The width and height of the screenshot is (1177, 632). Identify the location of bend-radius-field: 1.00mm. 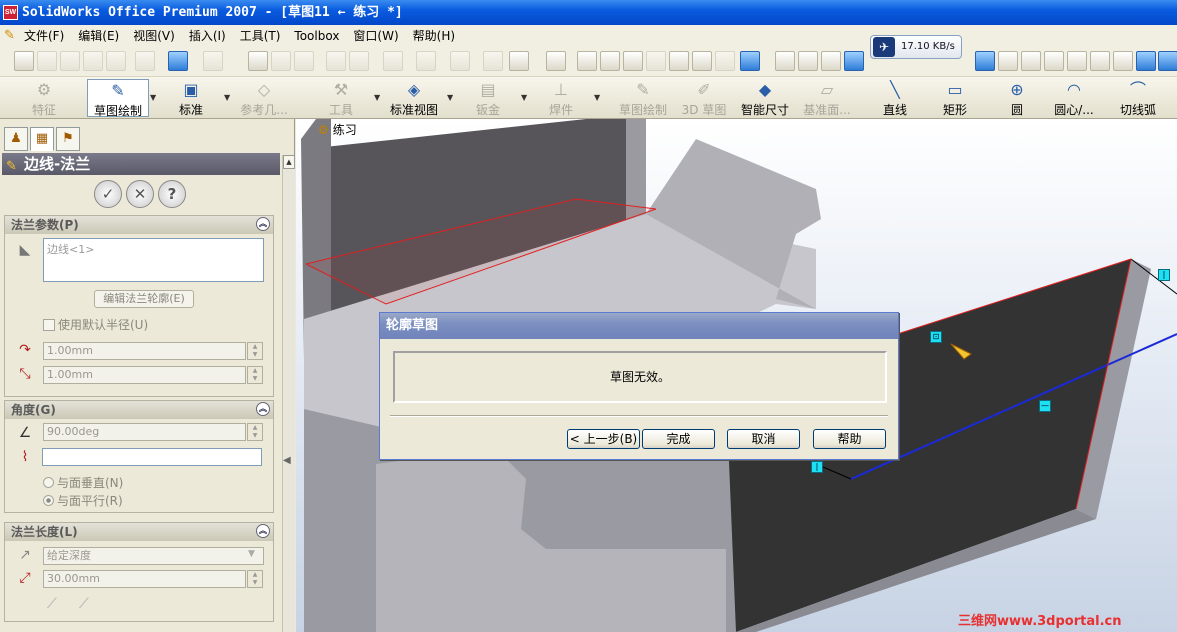
(144, 351).